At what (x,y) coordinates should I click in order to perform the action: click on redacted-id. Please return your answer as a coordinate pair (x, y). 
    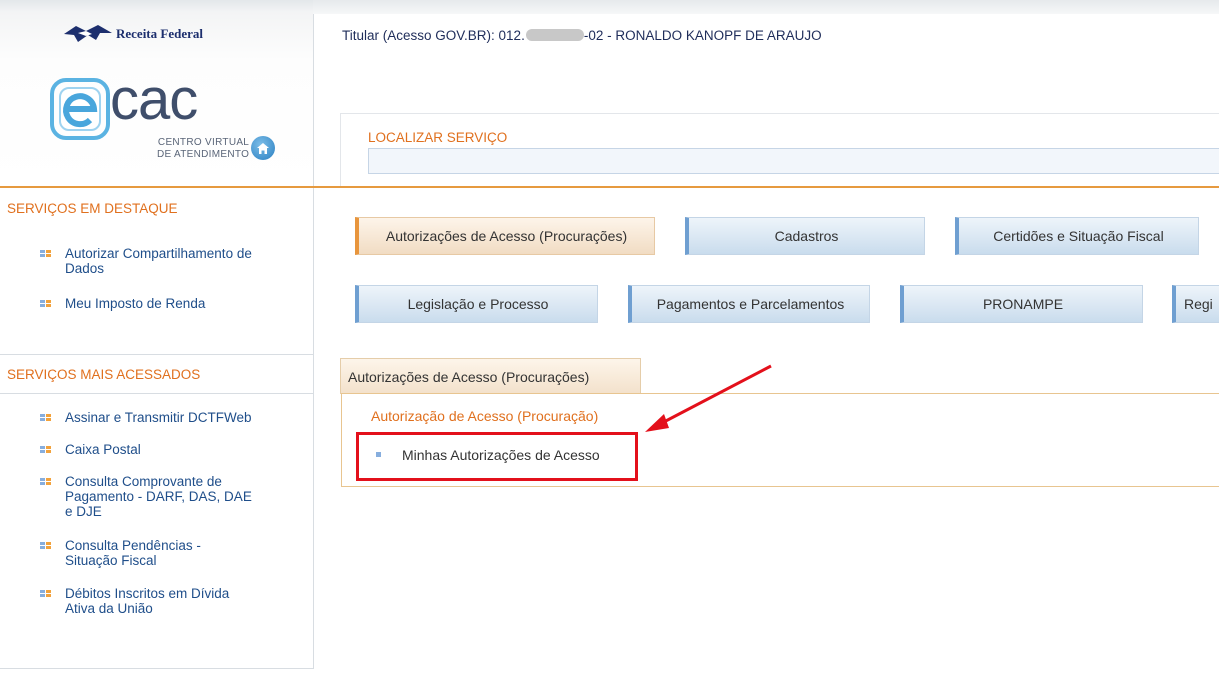
    Looking at the image, I should click on (554, 35).